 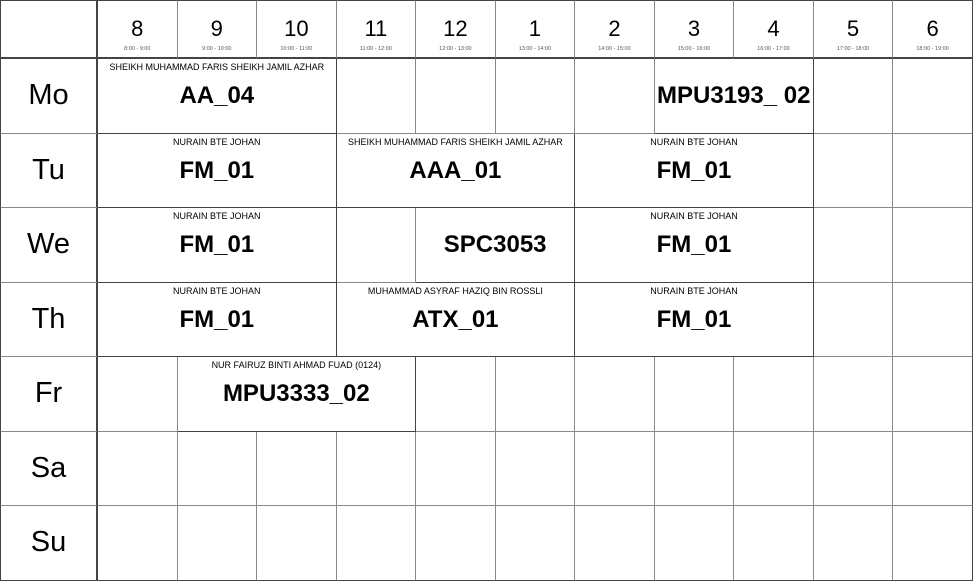 I want to click on hour-header: 11 11:00 - 12:00, so click(x=376, y=29).